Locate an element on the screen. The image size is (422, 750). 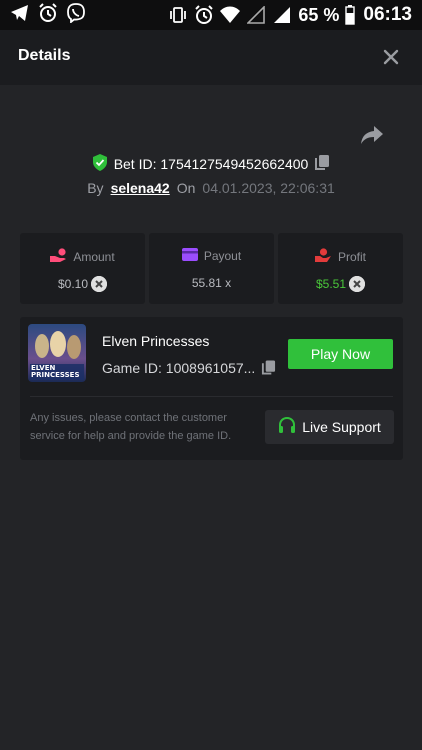
close-button is located at coordinates (391, 57).